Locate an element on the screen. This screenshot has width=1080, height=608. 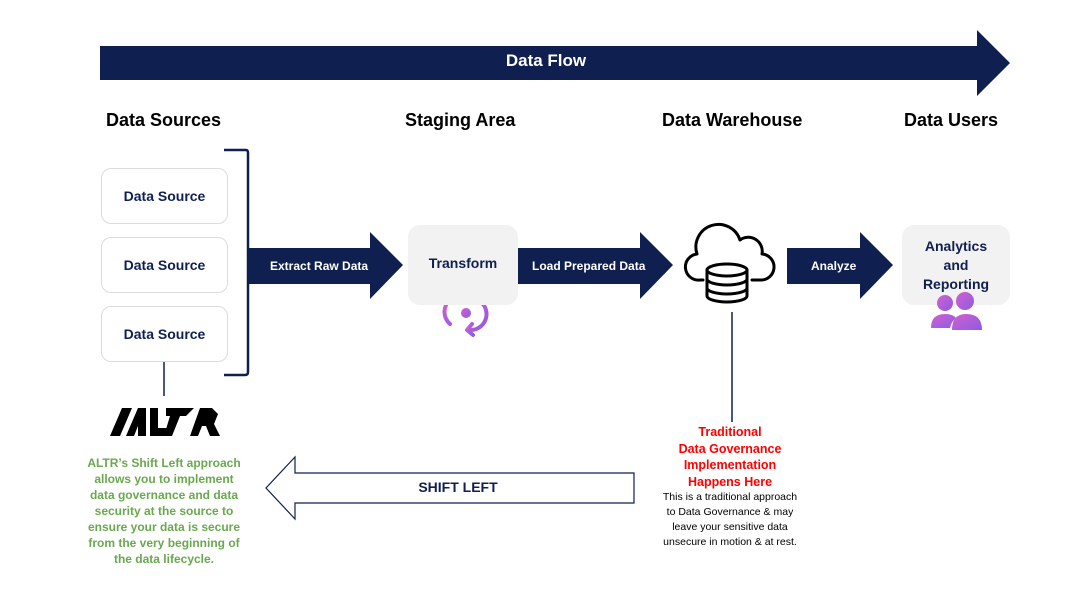
heading-line: Traditional is located at coordinates (730, 432).